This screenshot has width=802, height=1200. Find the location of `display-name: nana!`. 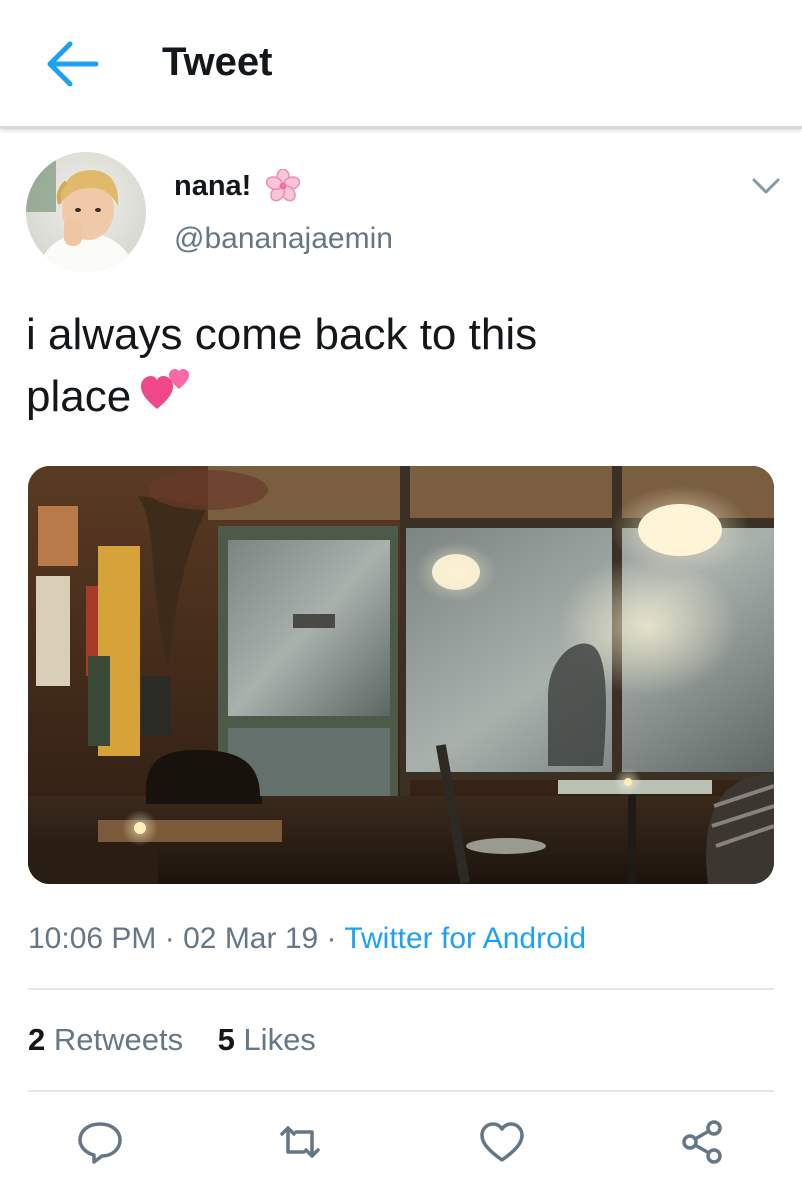

display-name: nana! is located at coordinates (212, 186).